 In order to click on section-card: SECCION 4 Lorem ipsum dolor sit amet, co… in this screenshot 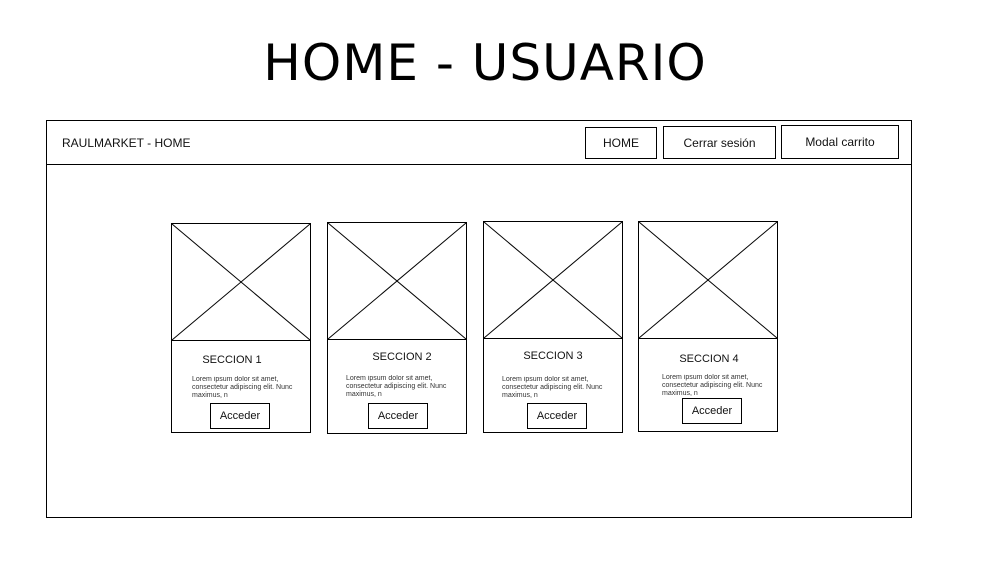, I will do `click(708, 326)`.